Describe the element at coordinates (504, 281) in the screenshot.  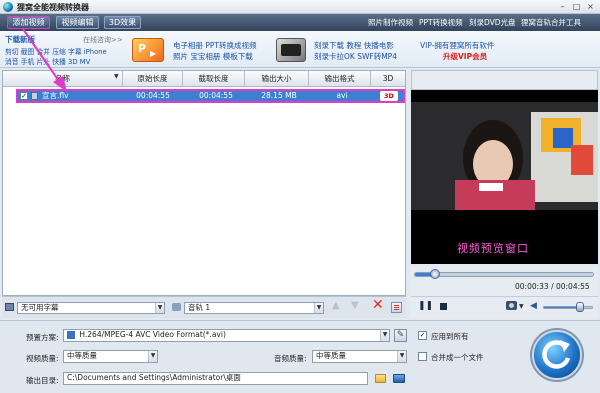
I see `seek-area: 00:00:33 / 00:04:55` at that location.